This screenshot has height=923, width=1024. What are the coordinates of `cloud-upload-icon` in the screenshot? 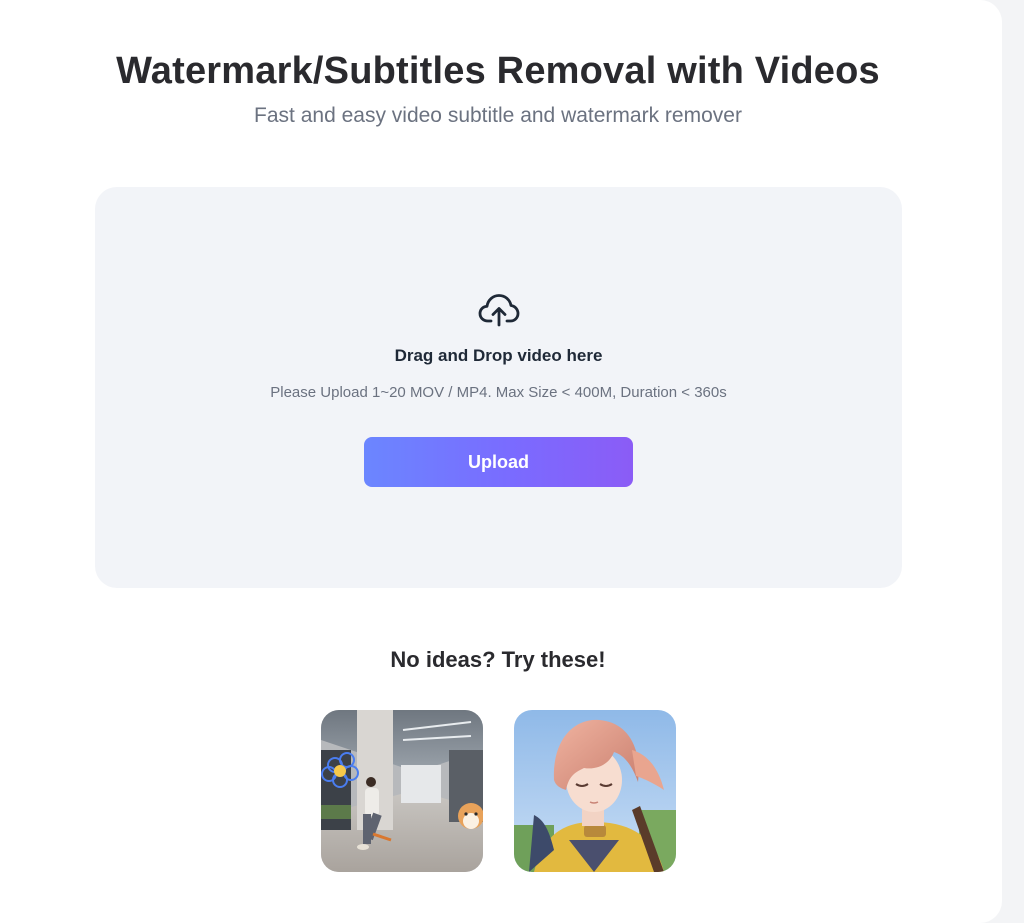 It's located at (499, 310).